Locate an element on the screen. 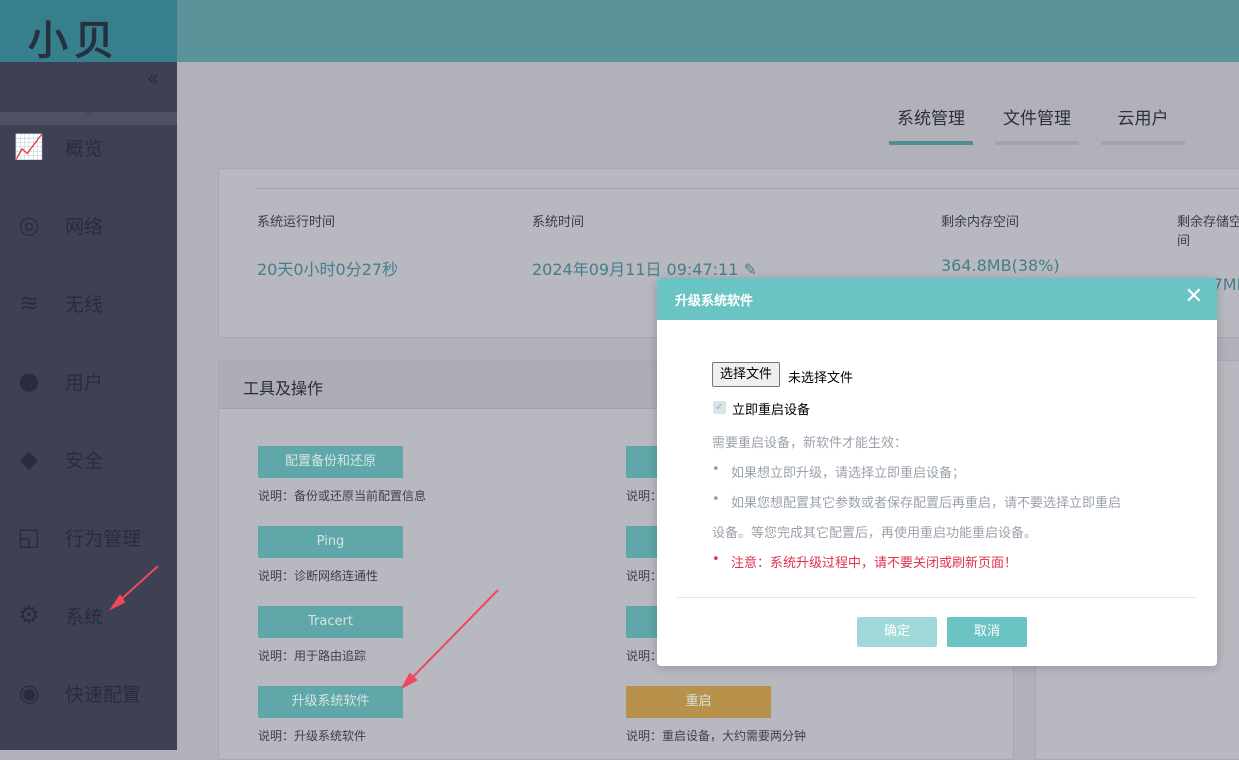 Image resolution: width=1239 pixels, height=760 pixels. tool-desc: 说明：重启设备，大约需要两分钟 is located at coordinates (716, 736).